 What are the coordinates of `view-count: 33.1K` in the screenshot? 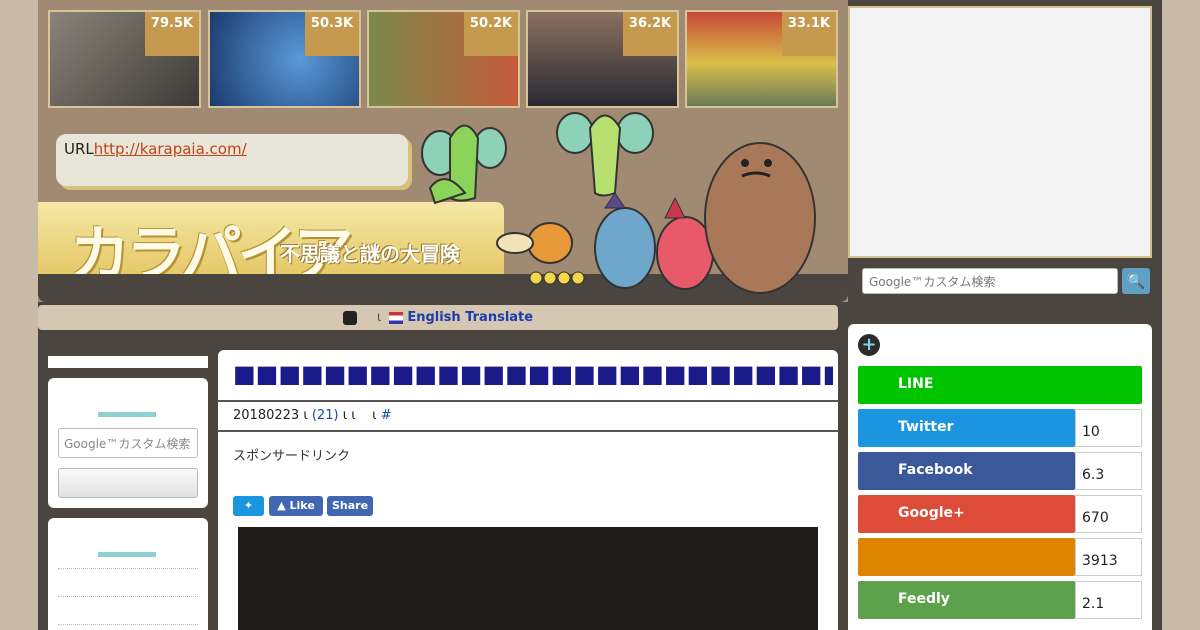 It's located at (809, 34).